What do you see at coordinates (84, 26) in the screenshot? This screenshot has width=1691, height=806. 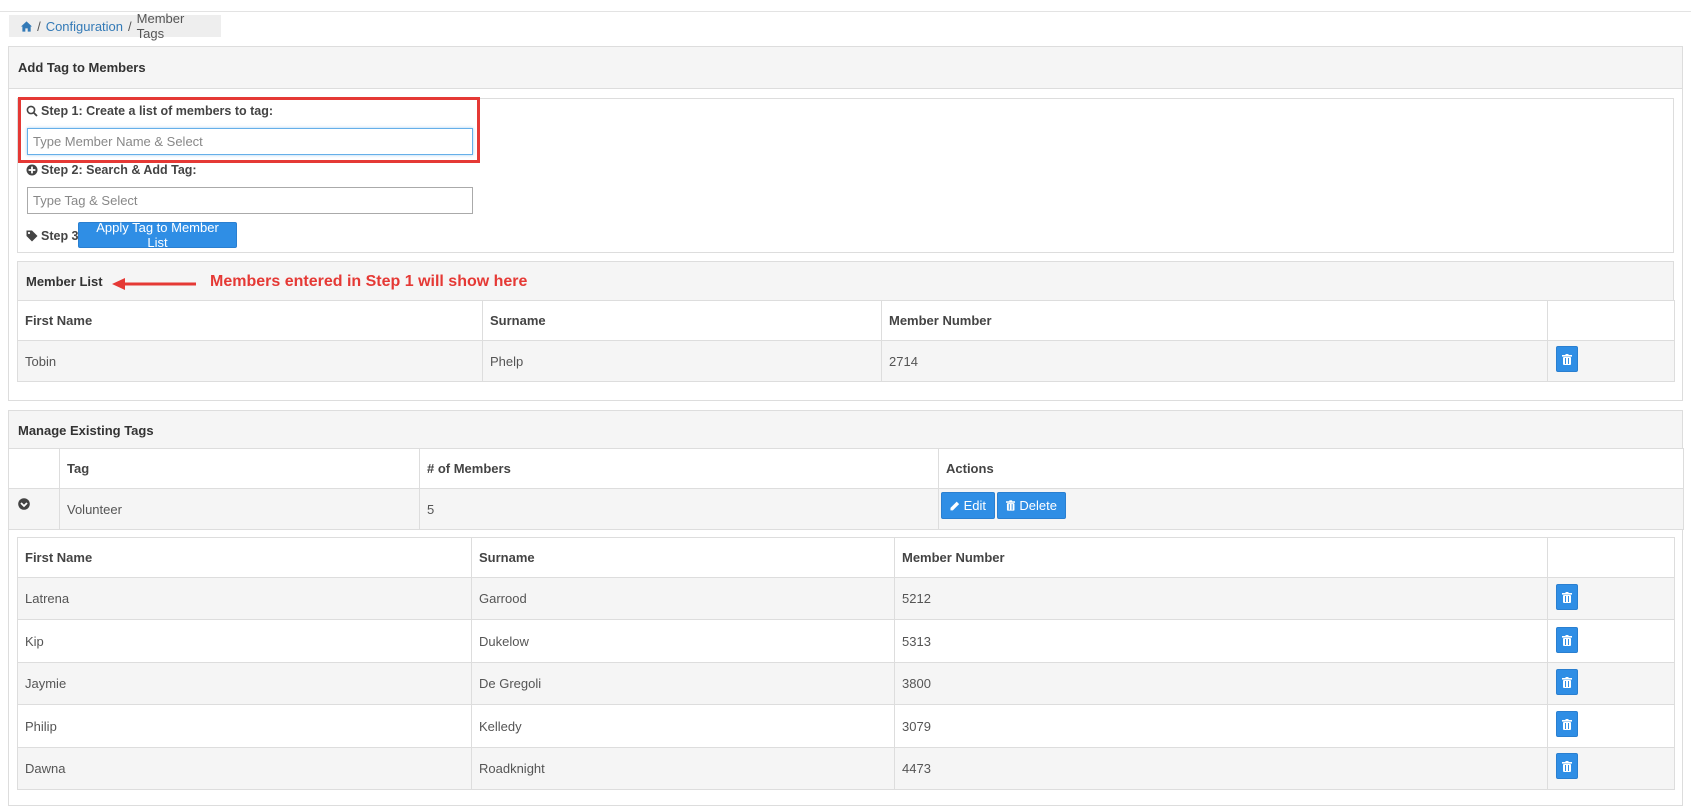 I see `breadcrumb-configuration-link: Configuration` at bounding box center [84, 26].